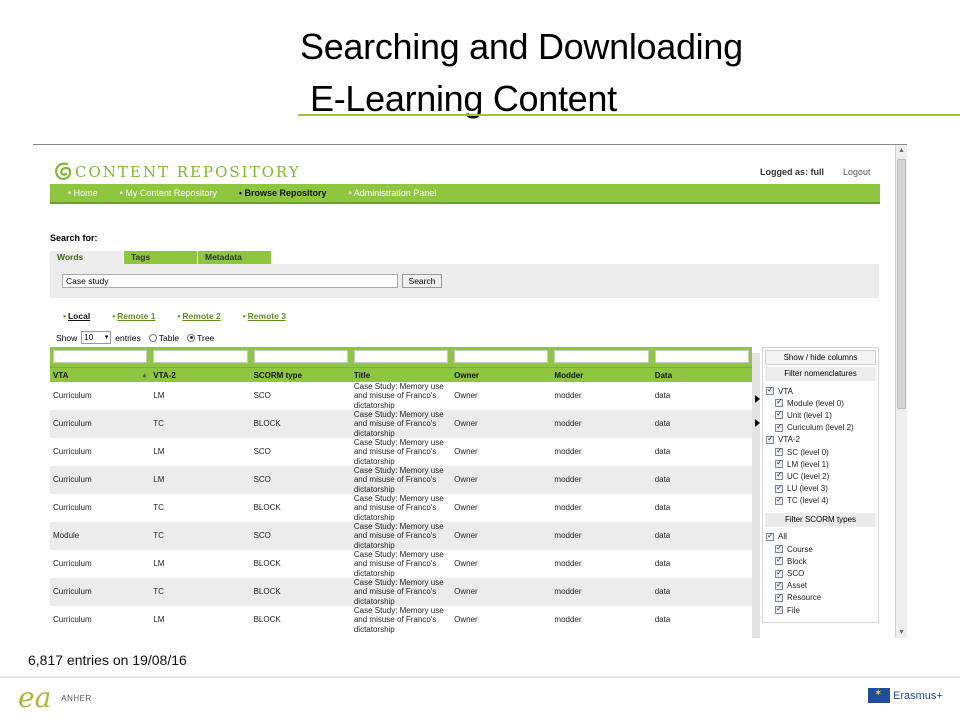  I want to click on filter-checkbox: Resource, so click(820, 598).